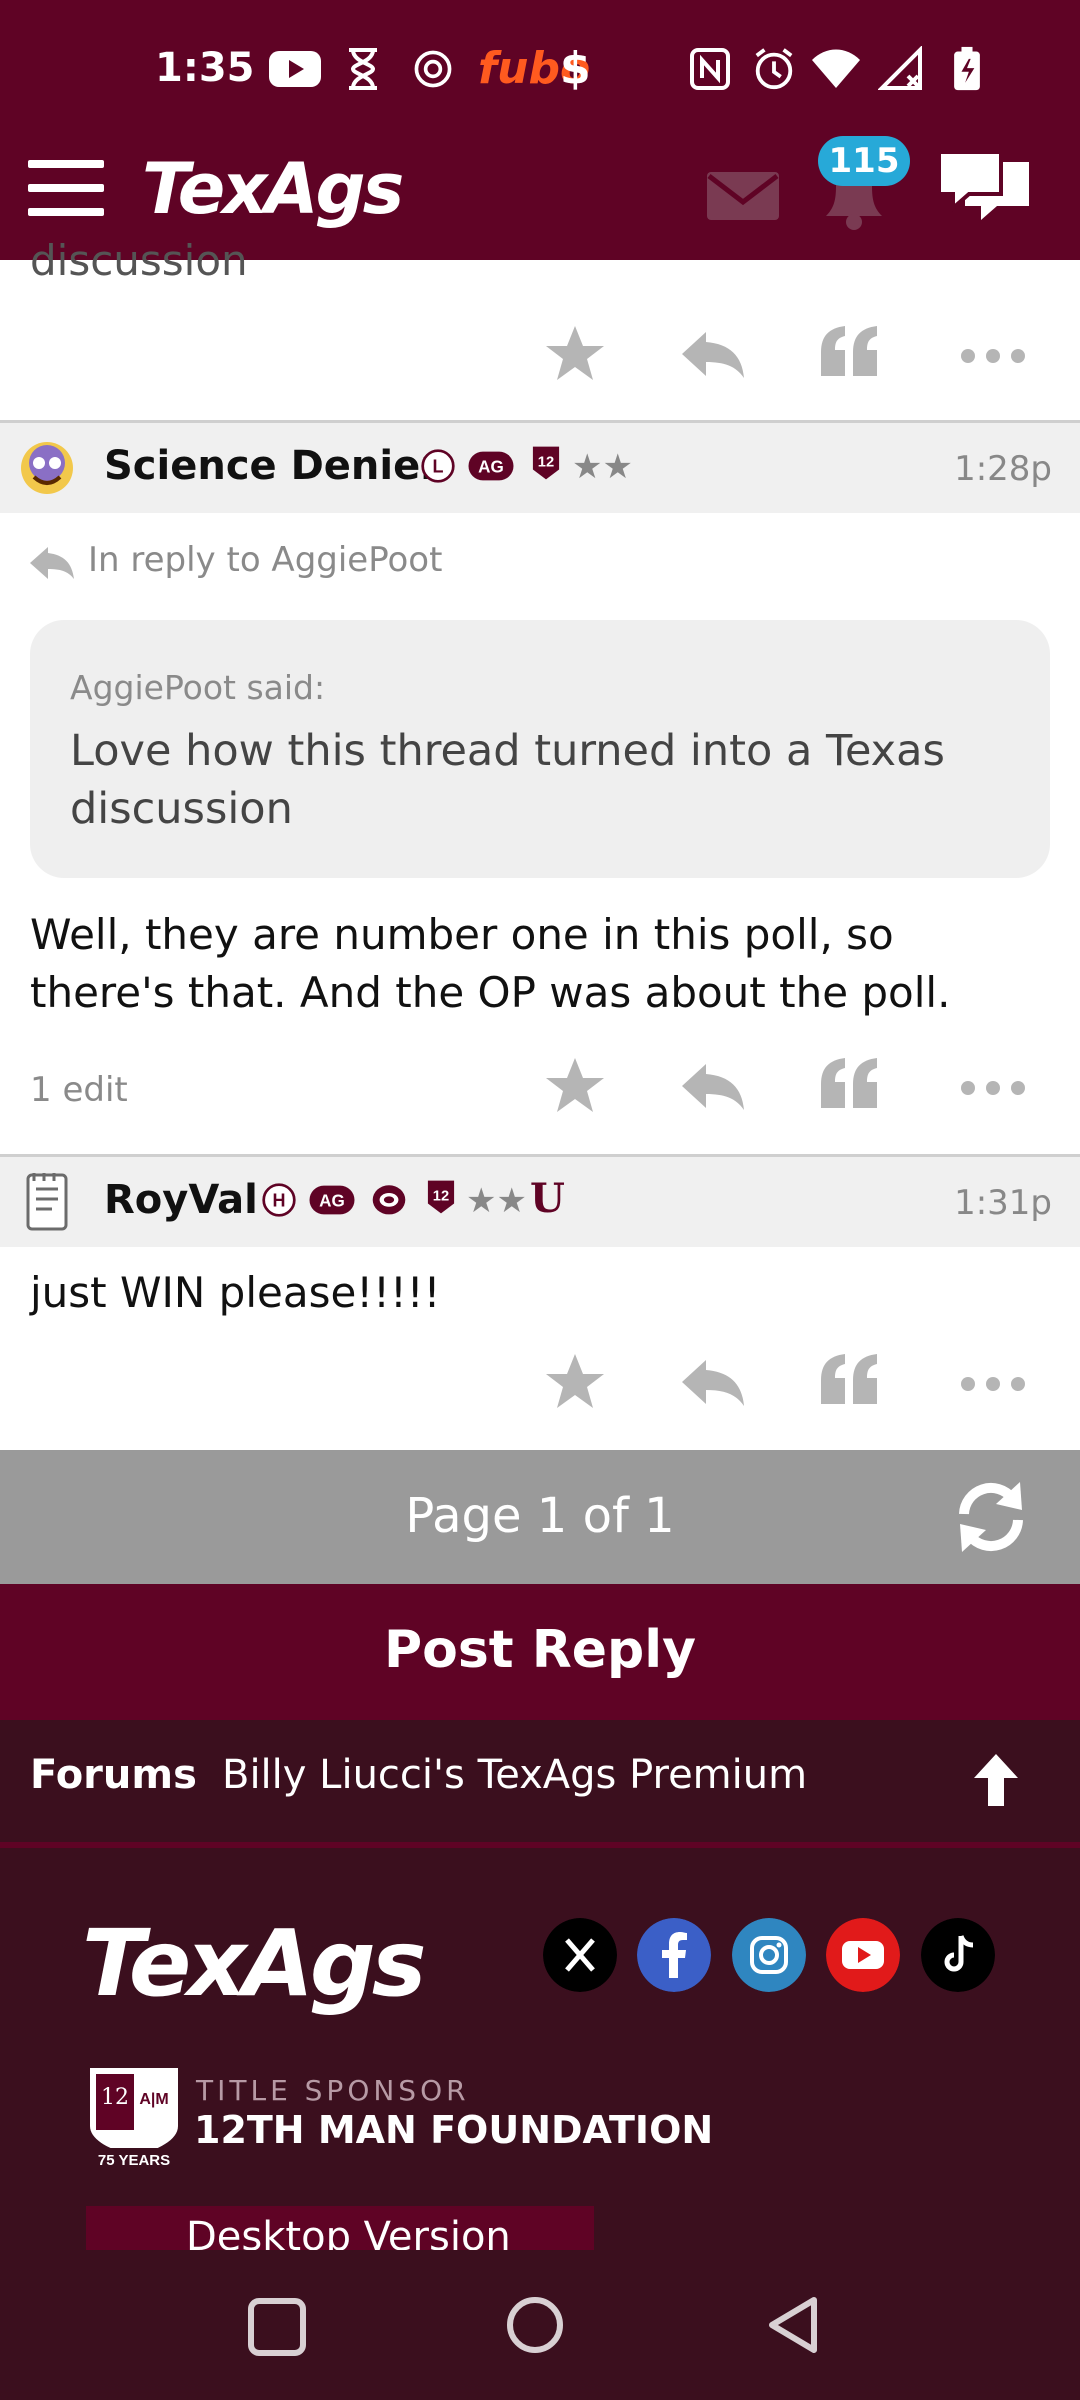 The height and width of the screenshot is (2400, 1080). I want to click on alarm-icon, so click(774, 69).